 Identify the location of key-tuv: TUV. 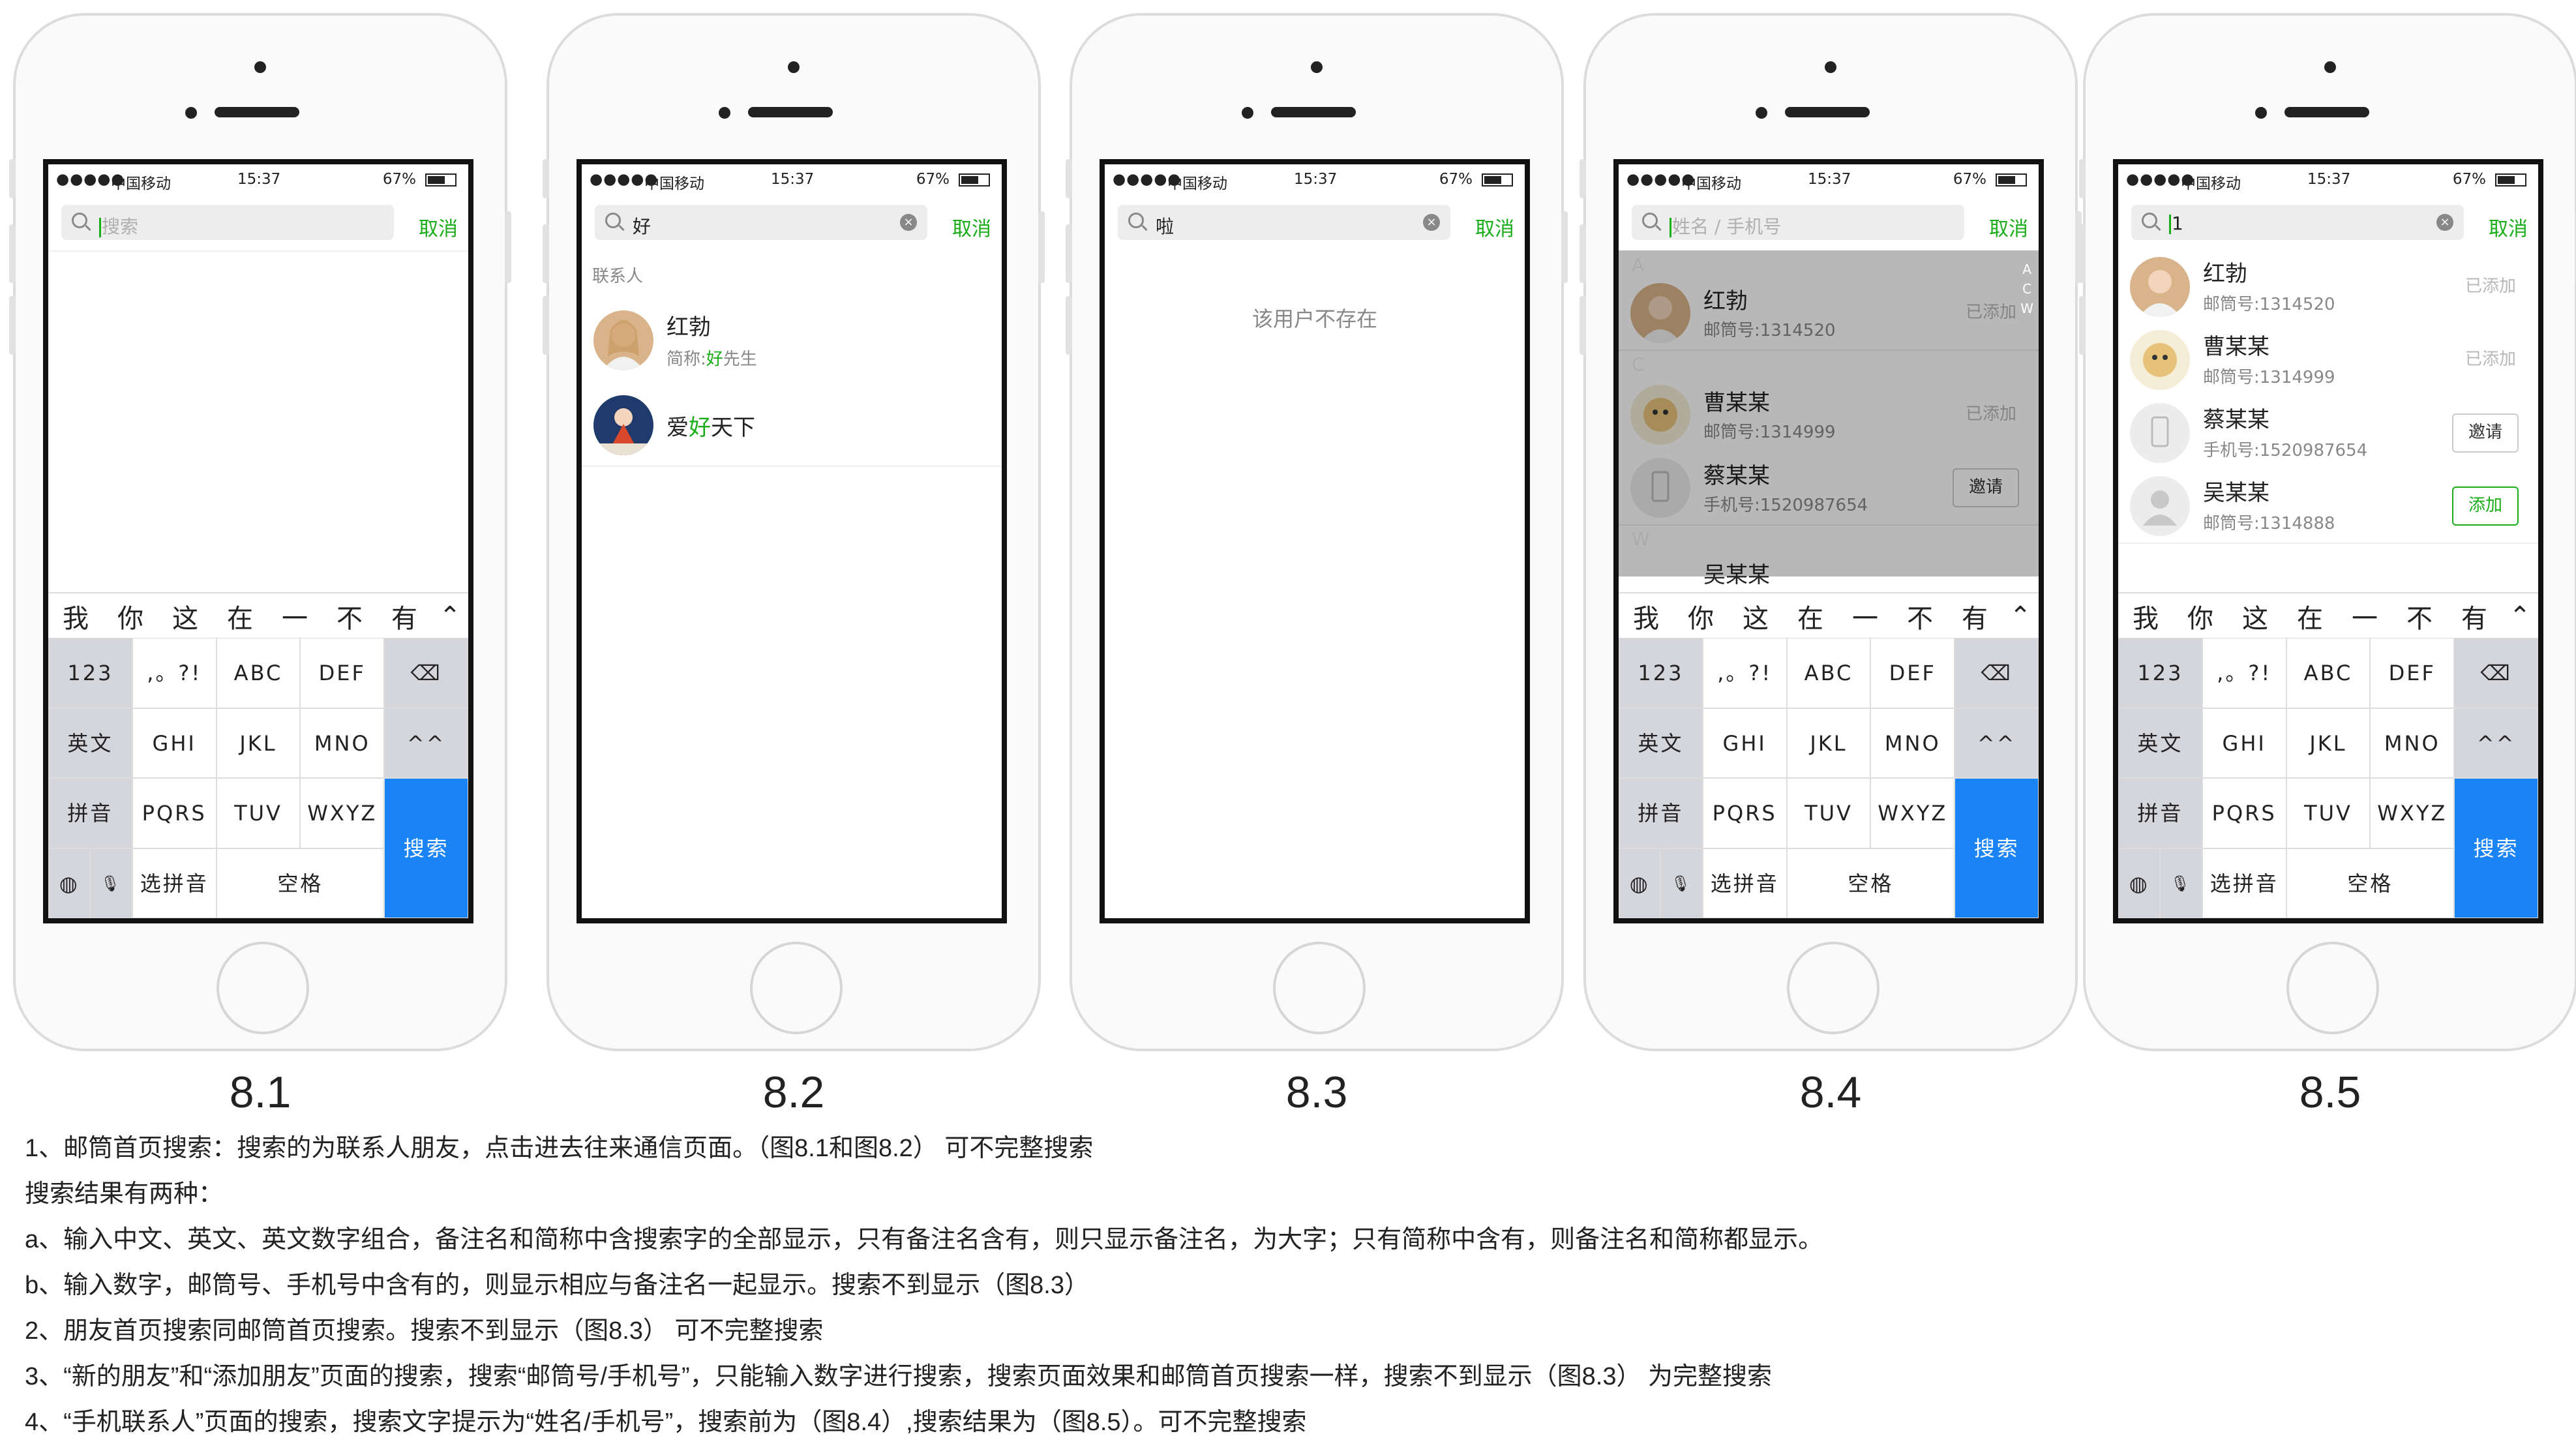
(1828, 813).